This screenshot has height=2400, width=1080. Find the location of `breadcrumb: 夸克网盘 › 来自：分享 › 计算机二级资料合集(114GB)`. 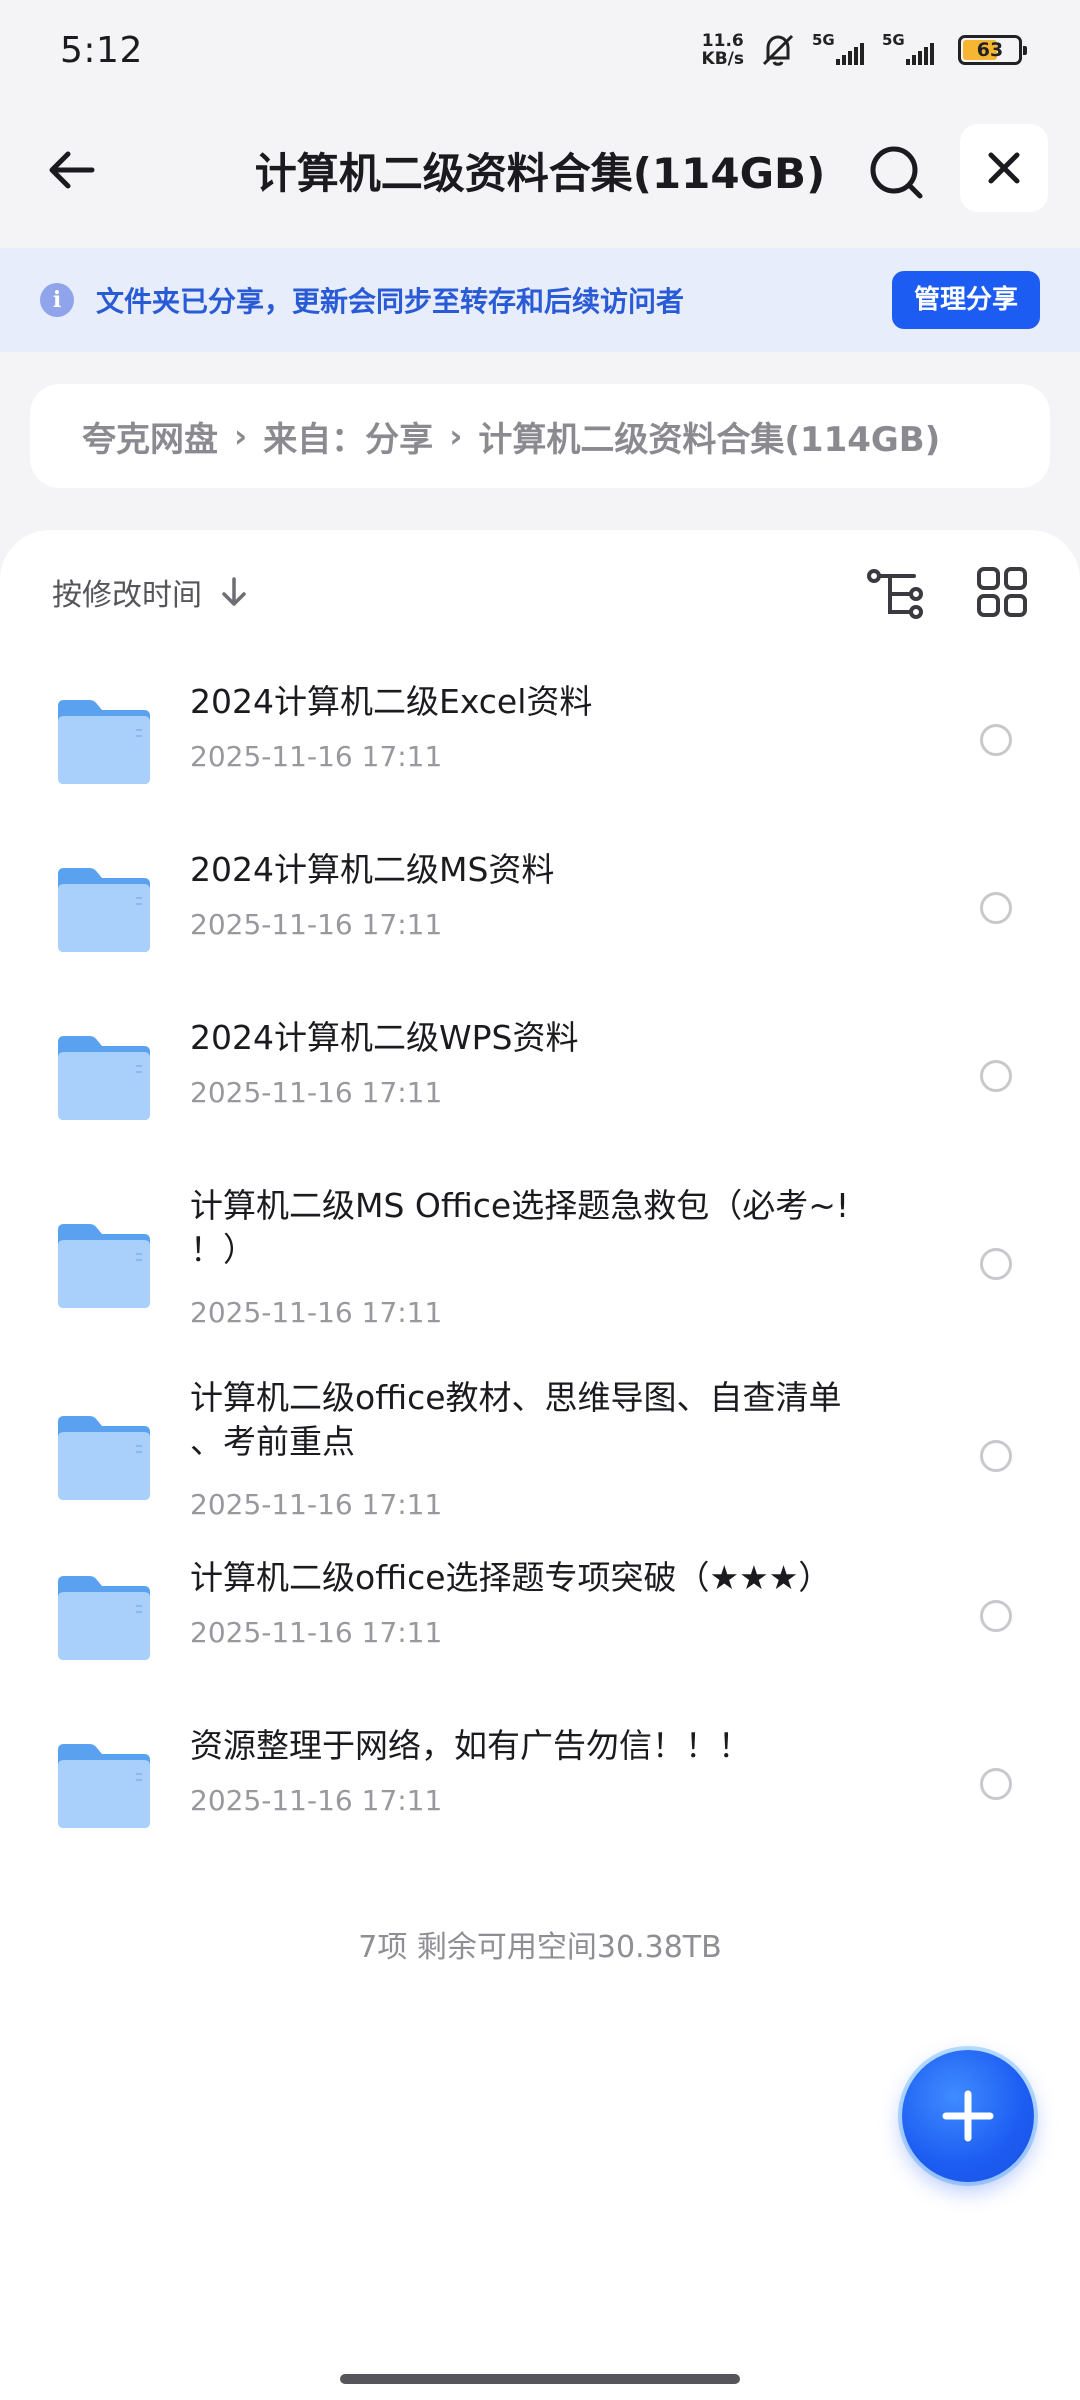

breadcrumb: 夸克网盘 › 来自：分享 › 计算机二级资料合集(114GB) is located at coordinates (540, 436).